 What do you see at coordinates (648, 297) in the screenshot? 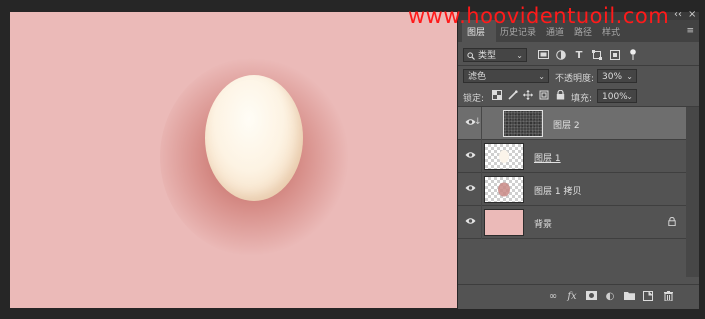
I see `new-layer-icon` at bounding box center [648, 297].